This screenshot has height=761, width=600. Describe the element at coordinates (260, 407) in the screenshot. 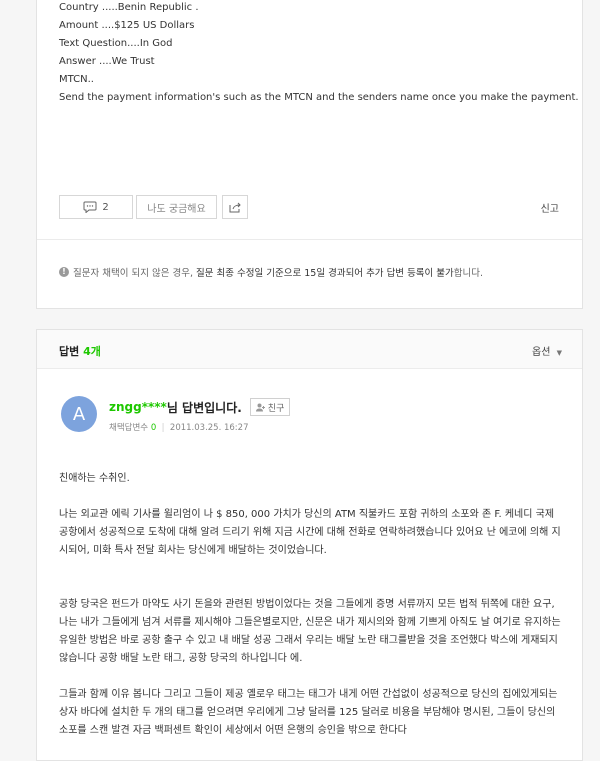

I see `add-friend-icon` at that location.